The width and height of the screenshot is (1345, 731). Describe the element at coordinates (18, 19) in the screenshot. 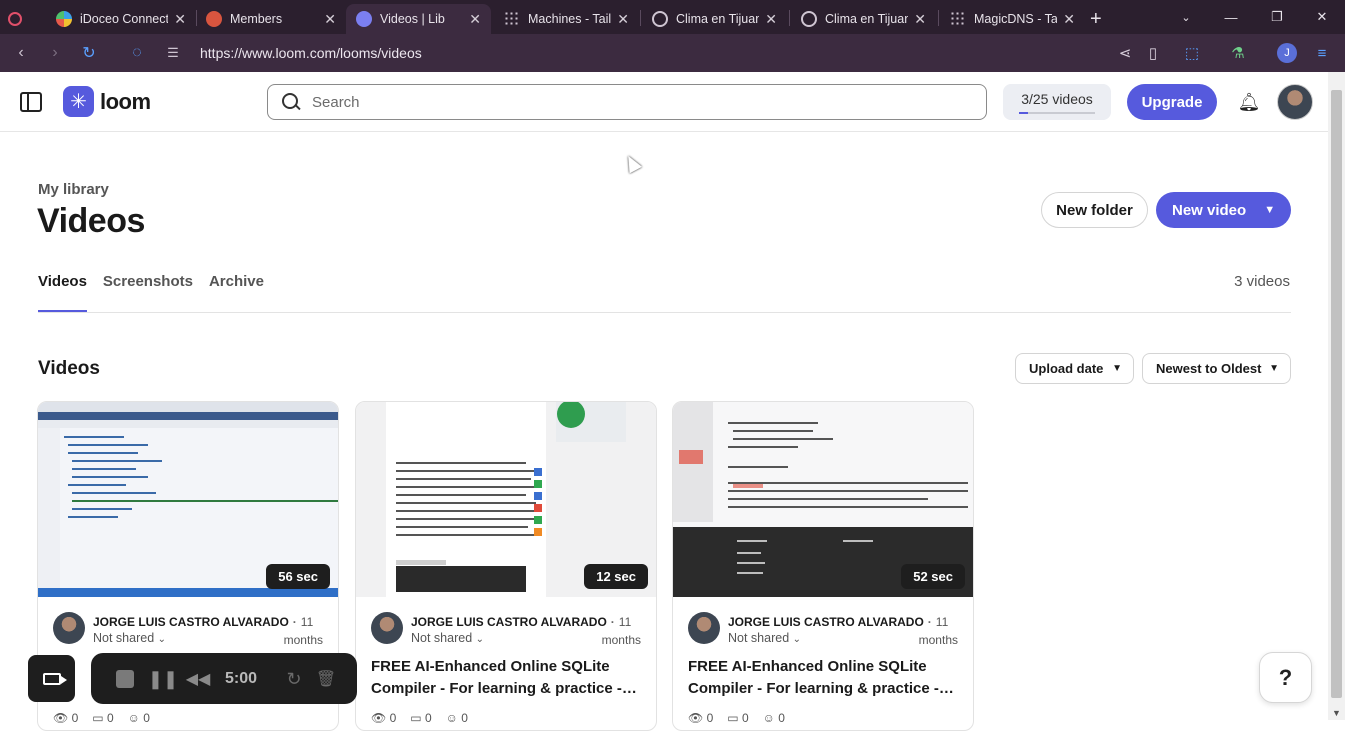

I see `browser-menu-icon` at that location.